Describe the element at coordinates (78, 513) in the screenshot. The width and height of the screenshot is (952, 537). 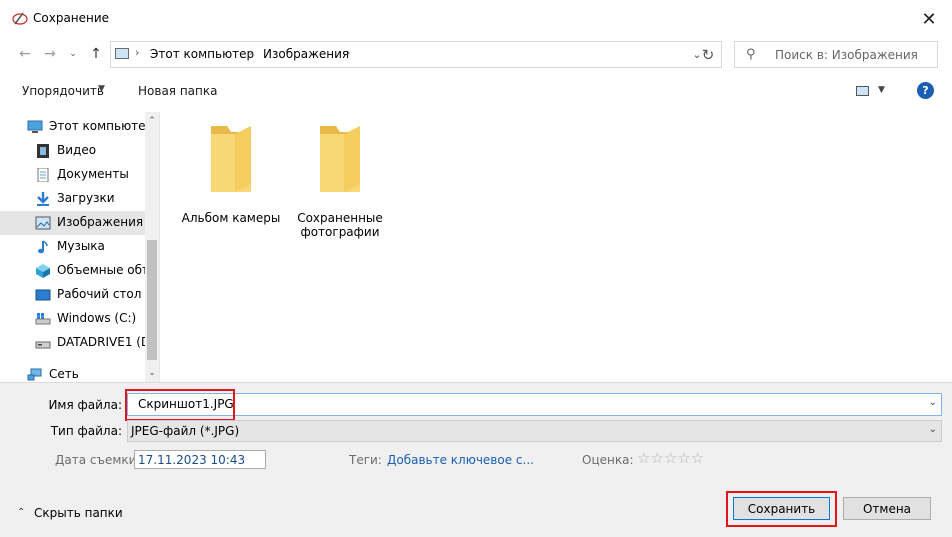
I see `hide-folders-button: Скрыть папки` at that location.